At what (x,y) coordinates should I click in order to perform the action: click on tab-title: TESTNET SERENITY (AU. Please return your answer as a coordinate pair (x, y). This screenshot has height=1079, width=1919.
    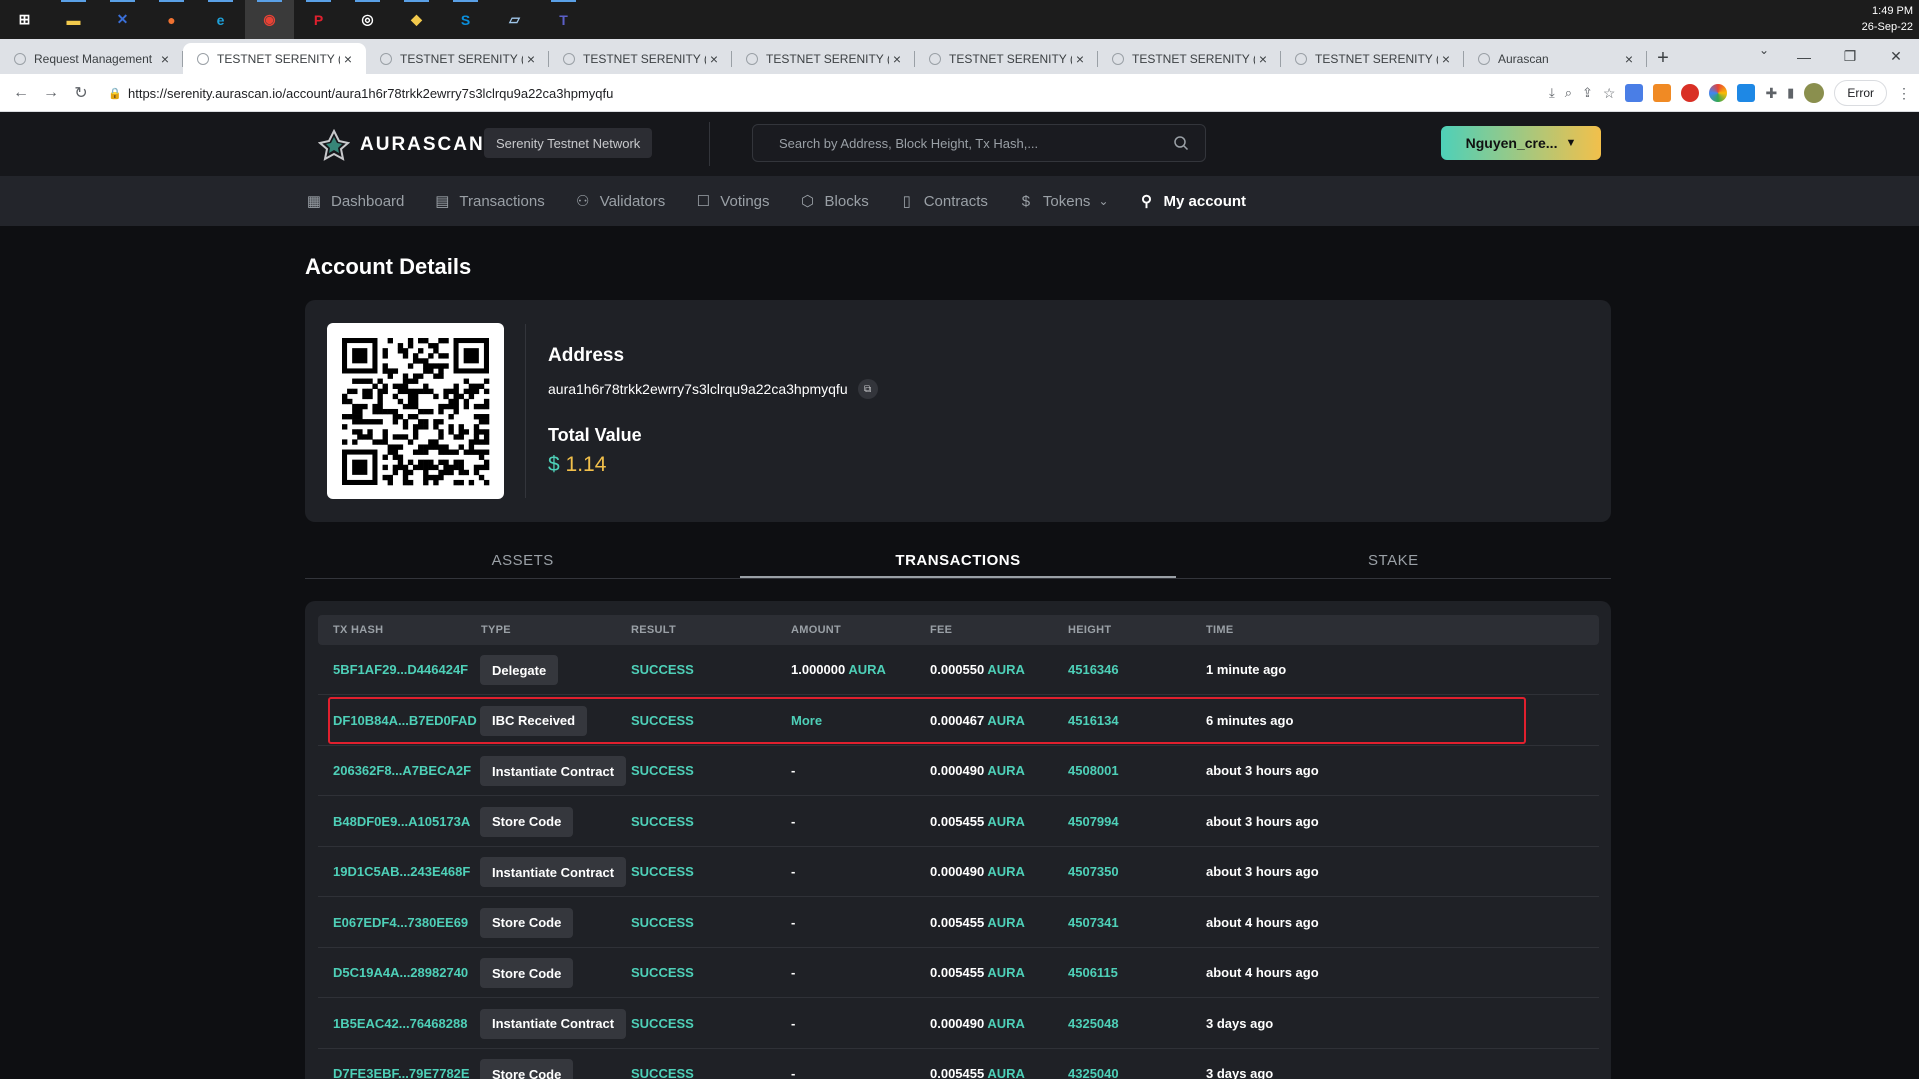
    Looking at the image, I should click on (827, 58).